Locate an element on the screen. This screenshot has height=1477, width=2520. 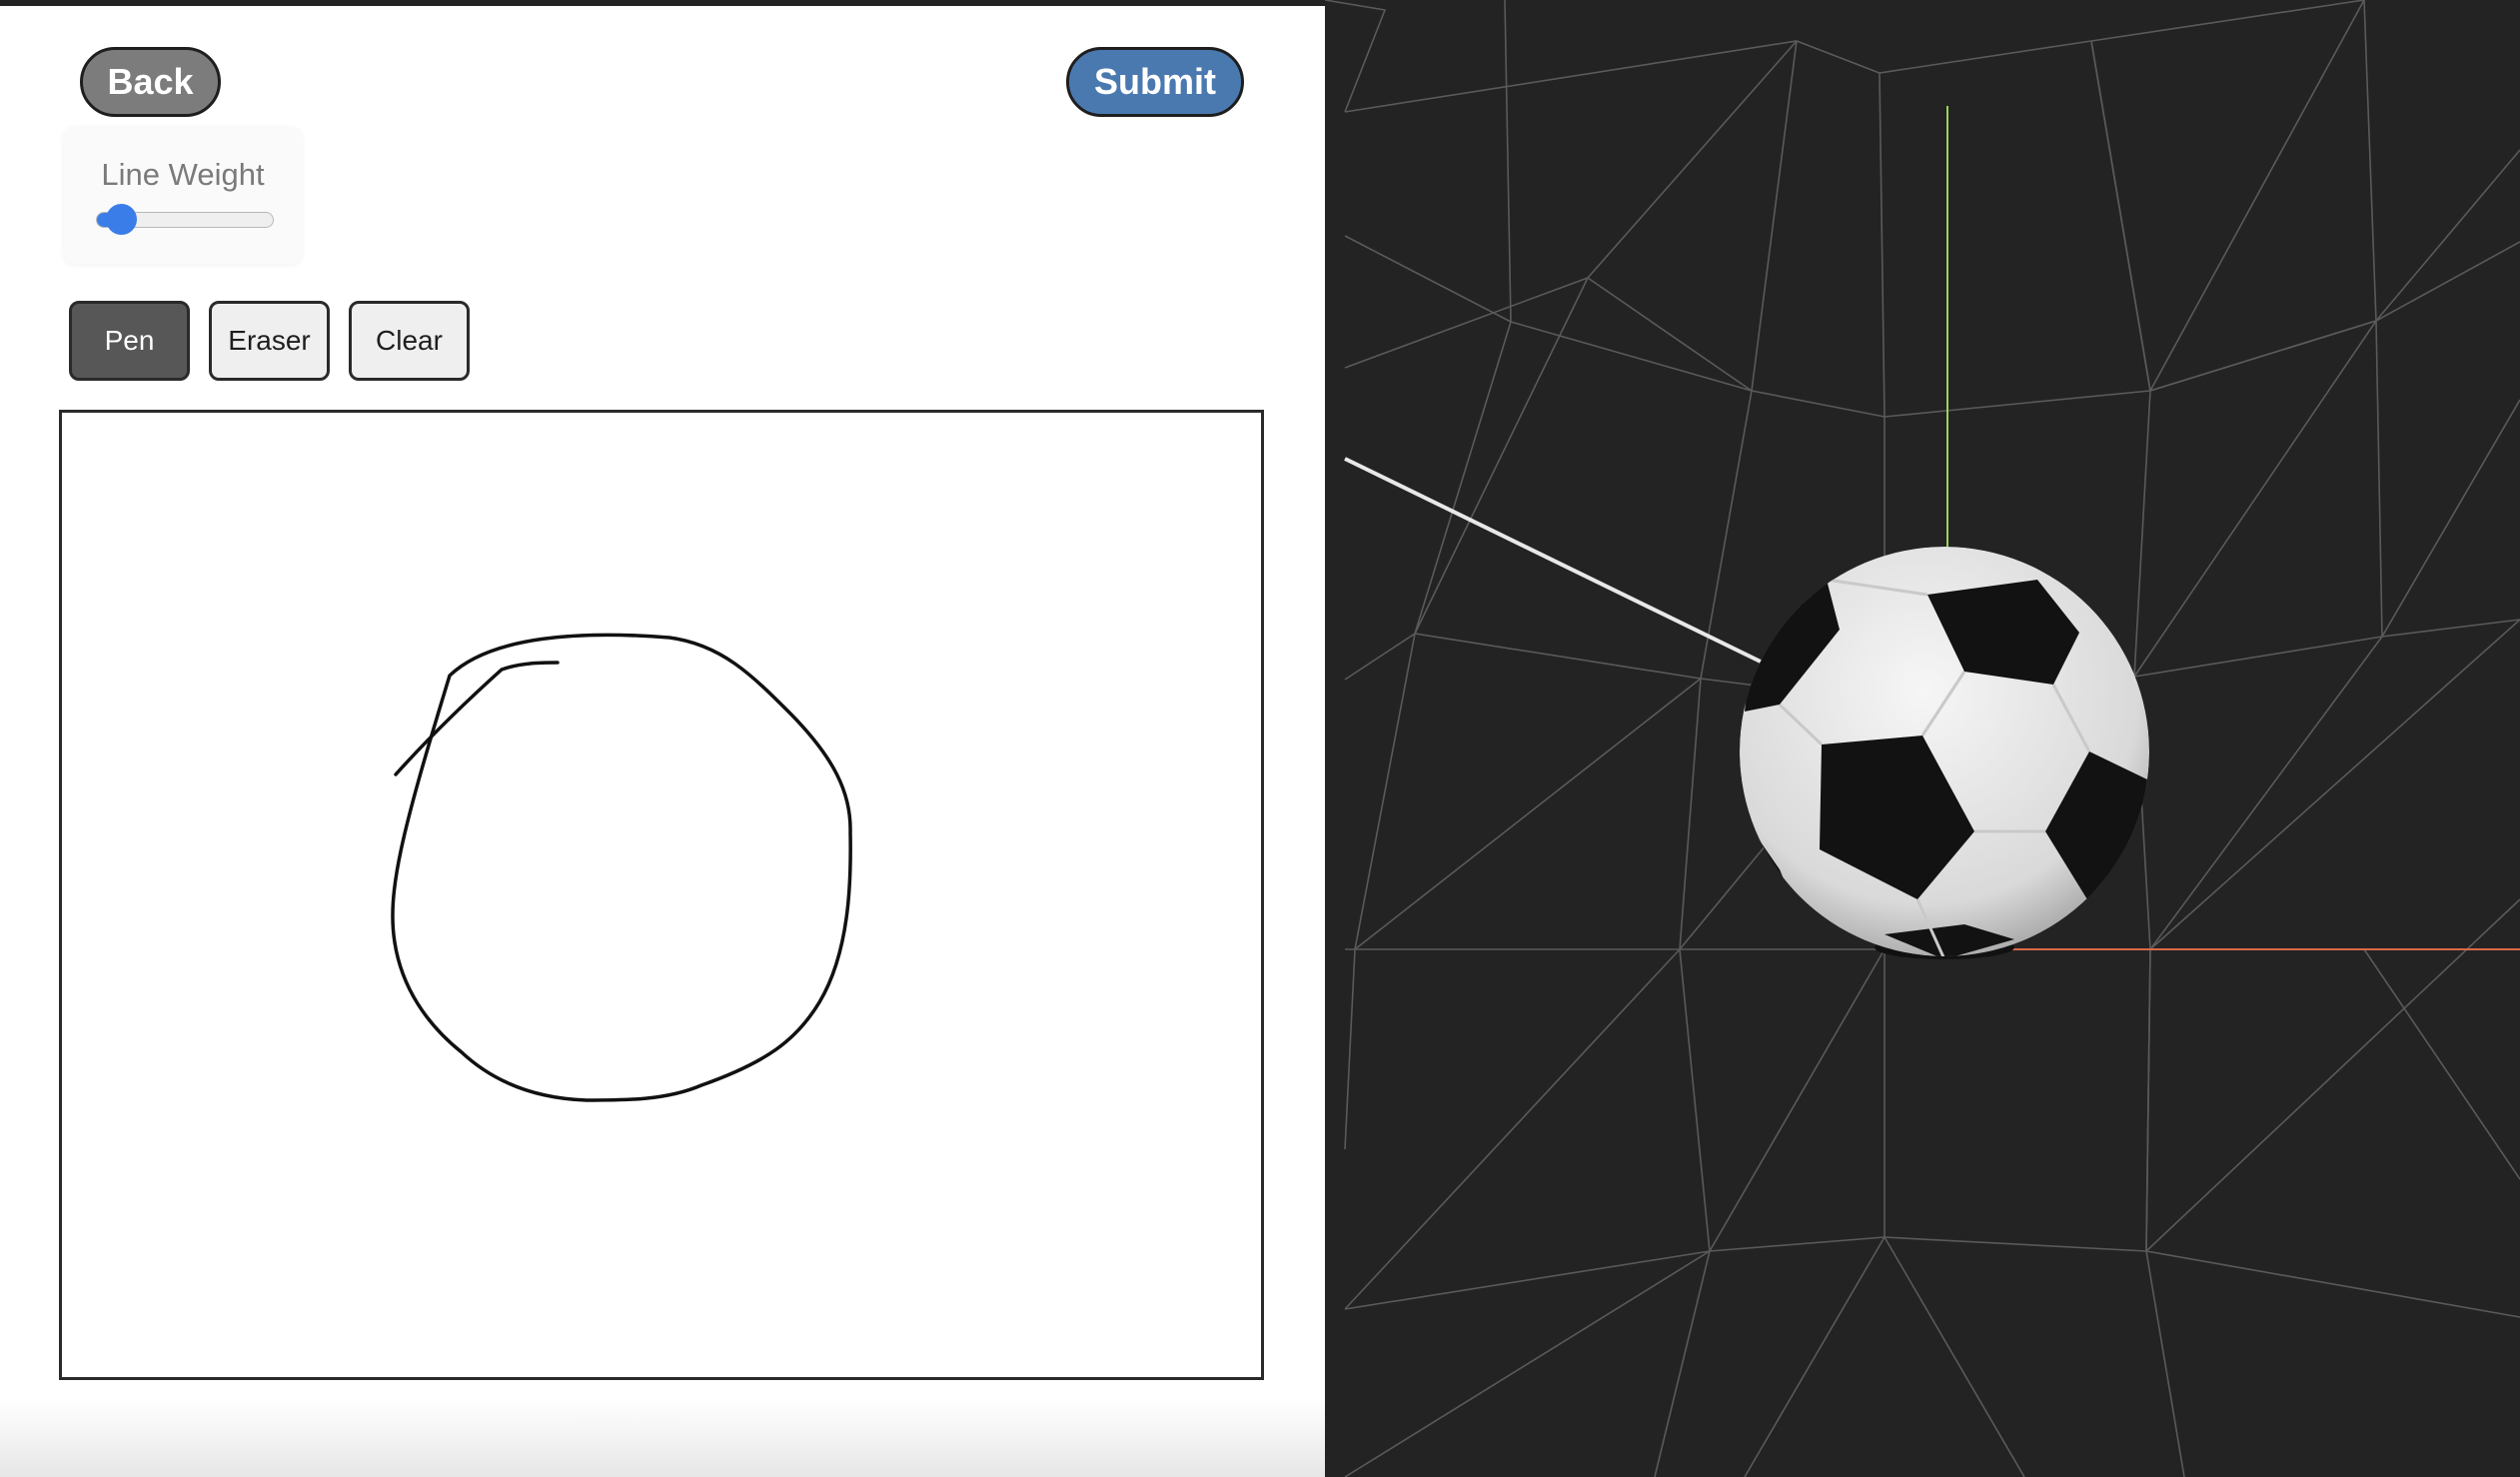
panel-bottom-shadow is located at coordinates (662, 1438).